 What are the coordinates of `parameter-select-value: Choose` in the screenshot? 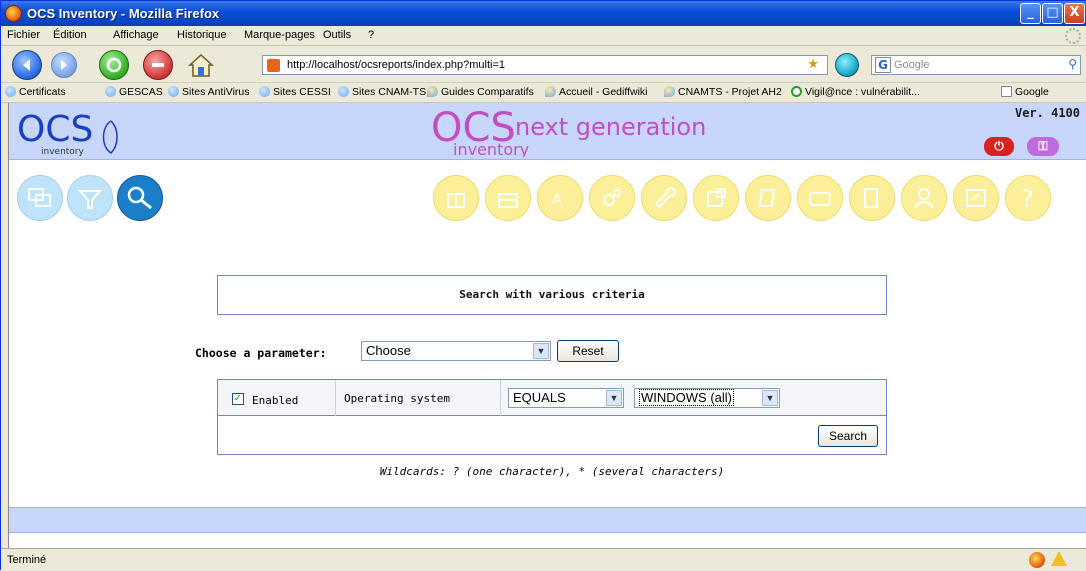 It's located at (388, 350).